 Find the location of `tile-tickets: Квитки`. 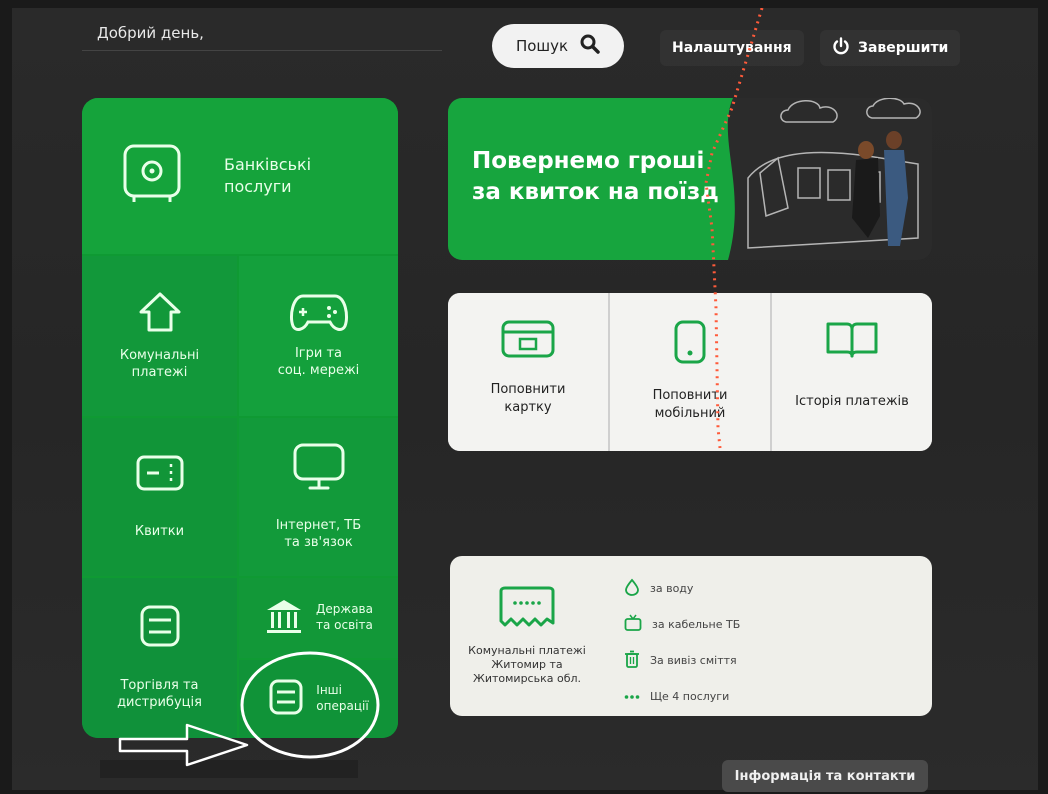

tile-tickets: Квитки is located at coordinates (159, 497).